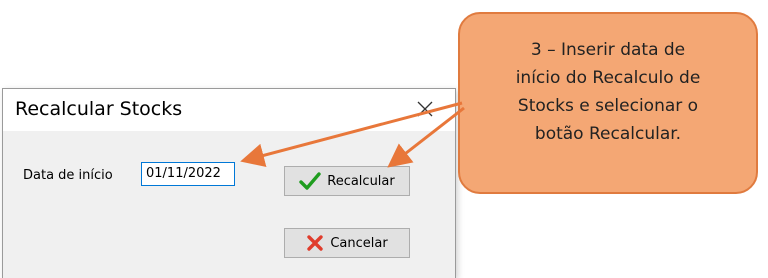 The height and width of the screenshot is (278, 768). I want to click on dialog-title: Recalcular Stocks, so click(99, 109).